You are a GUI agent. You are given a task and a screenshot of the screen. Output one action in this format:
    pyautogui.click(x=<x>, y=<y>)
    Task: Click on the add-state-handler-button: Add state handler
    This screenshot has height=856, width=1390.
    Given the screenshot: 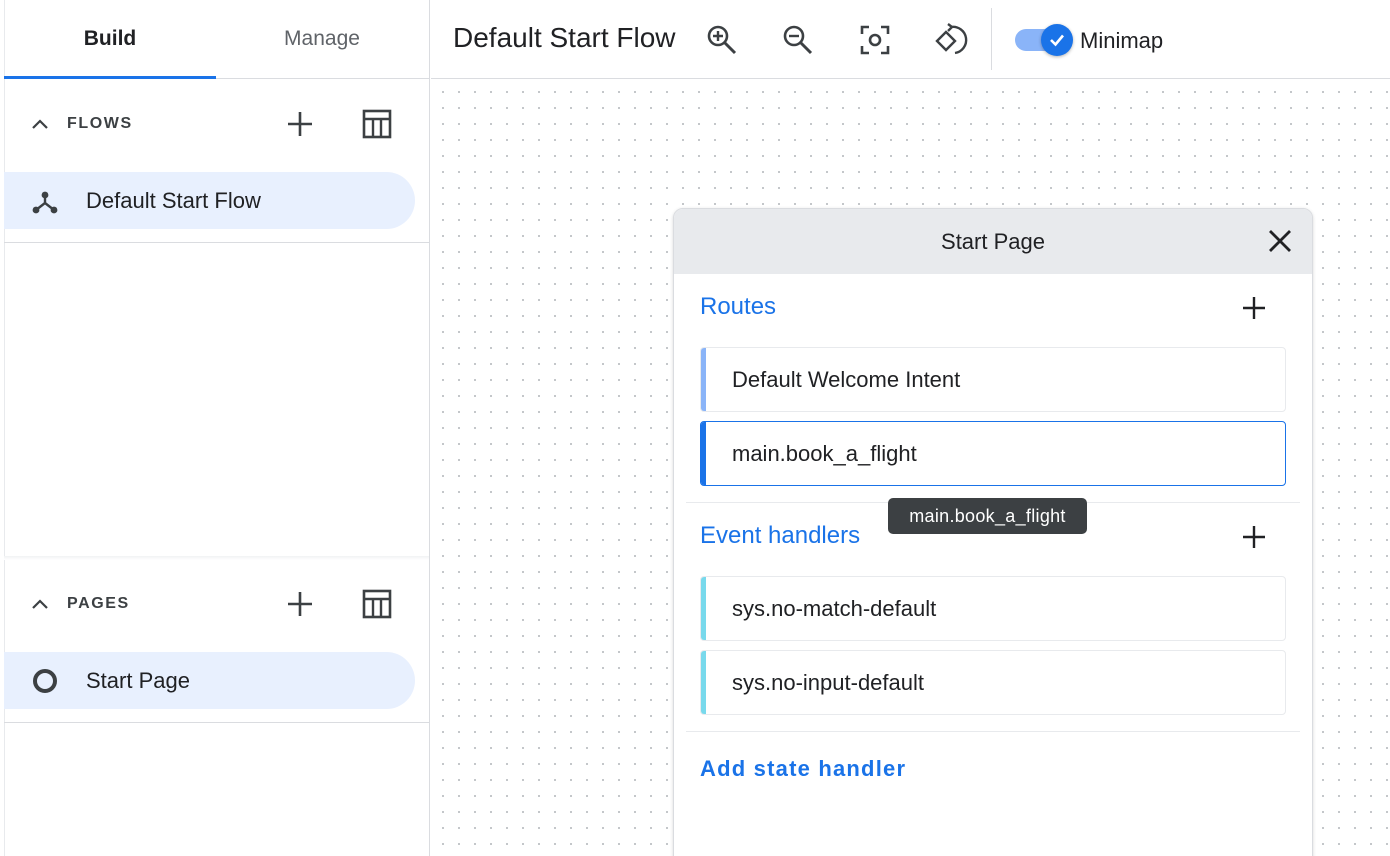 What is the action you would take?
    pyautogui.click(x=803, y=769)
    